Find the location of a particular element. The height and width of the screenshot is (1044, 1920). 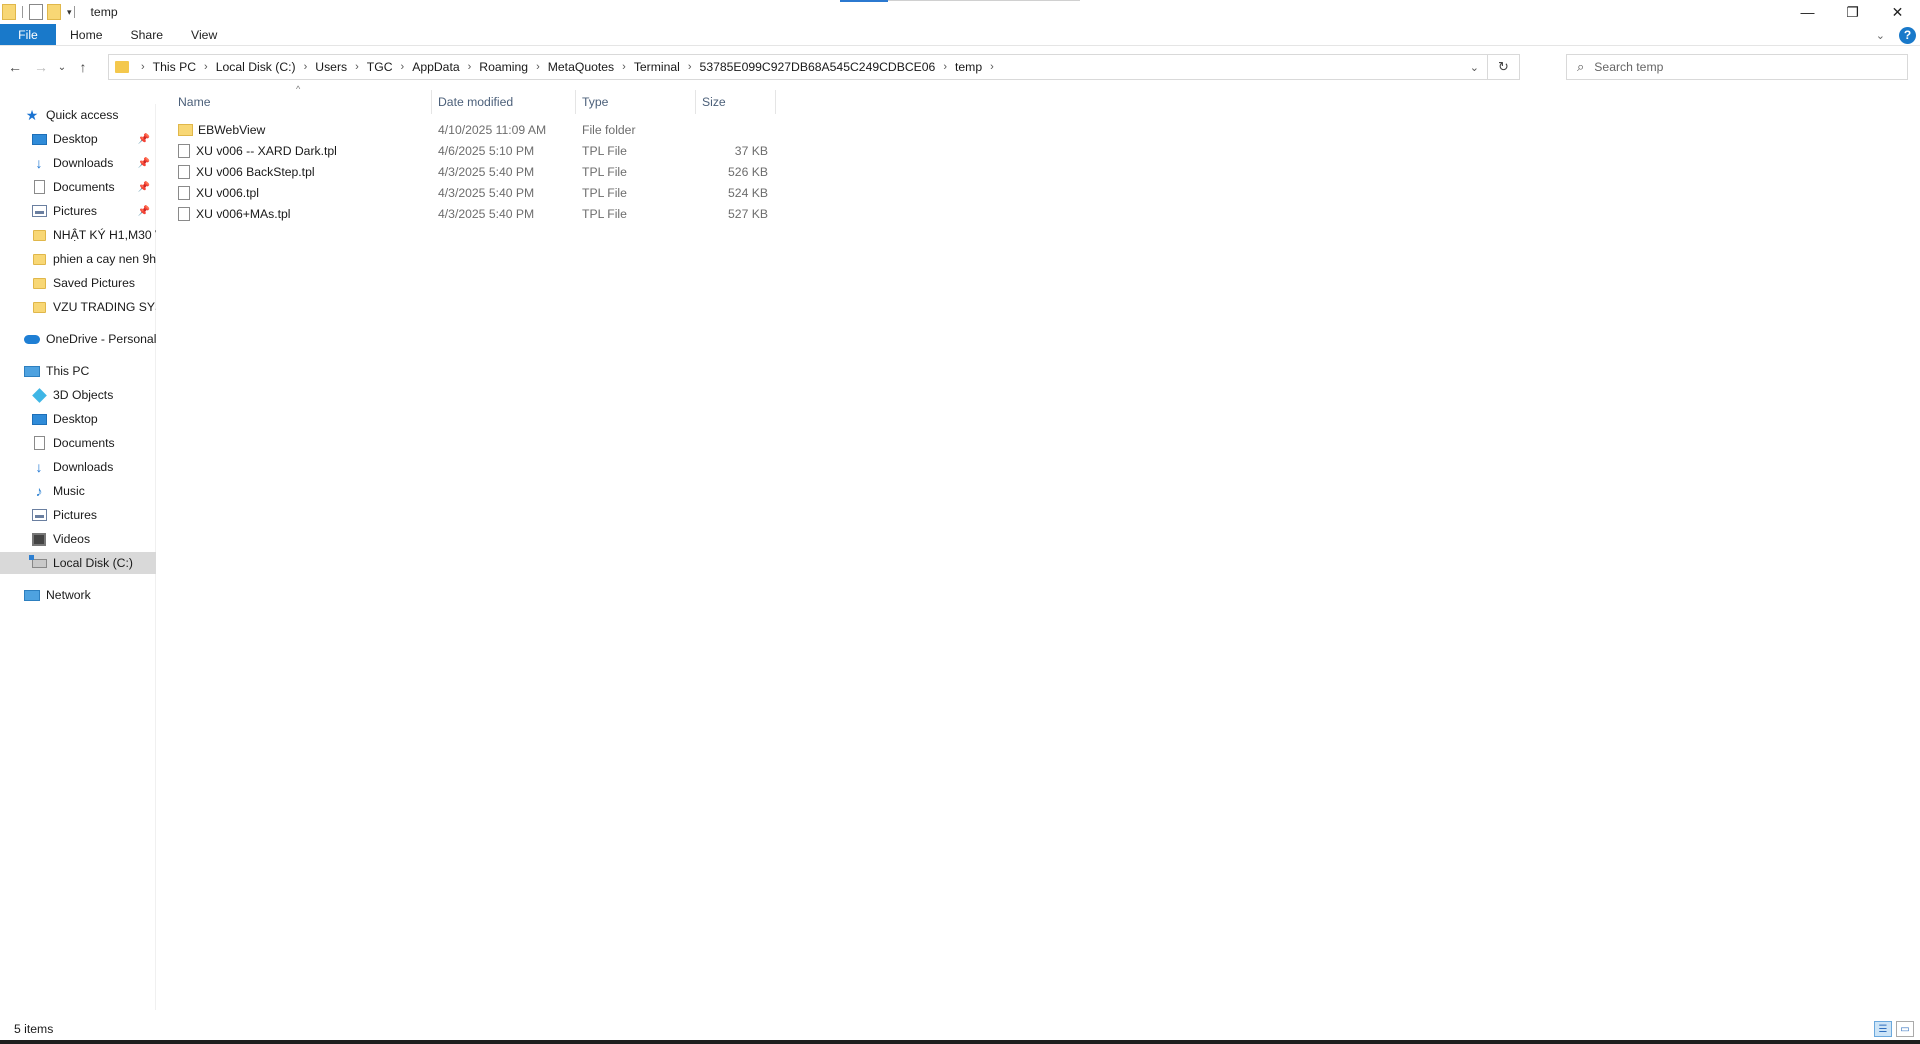

nav-pc-local-disk: Local Disk (C:) is located at coordinates (78, 563).